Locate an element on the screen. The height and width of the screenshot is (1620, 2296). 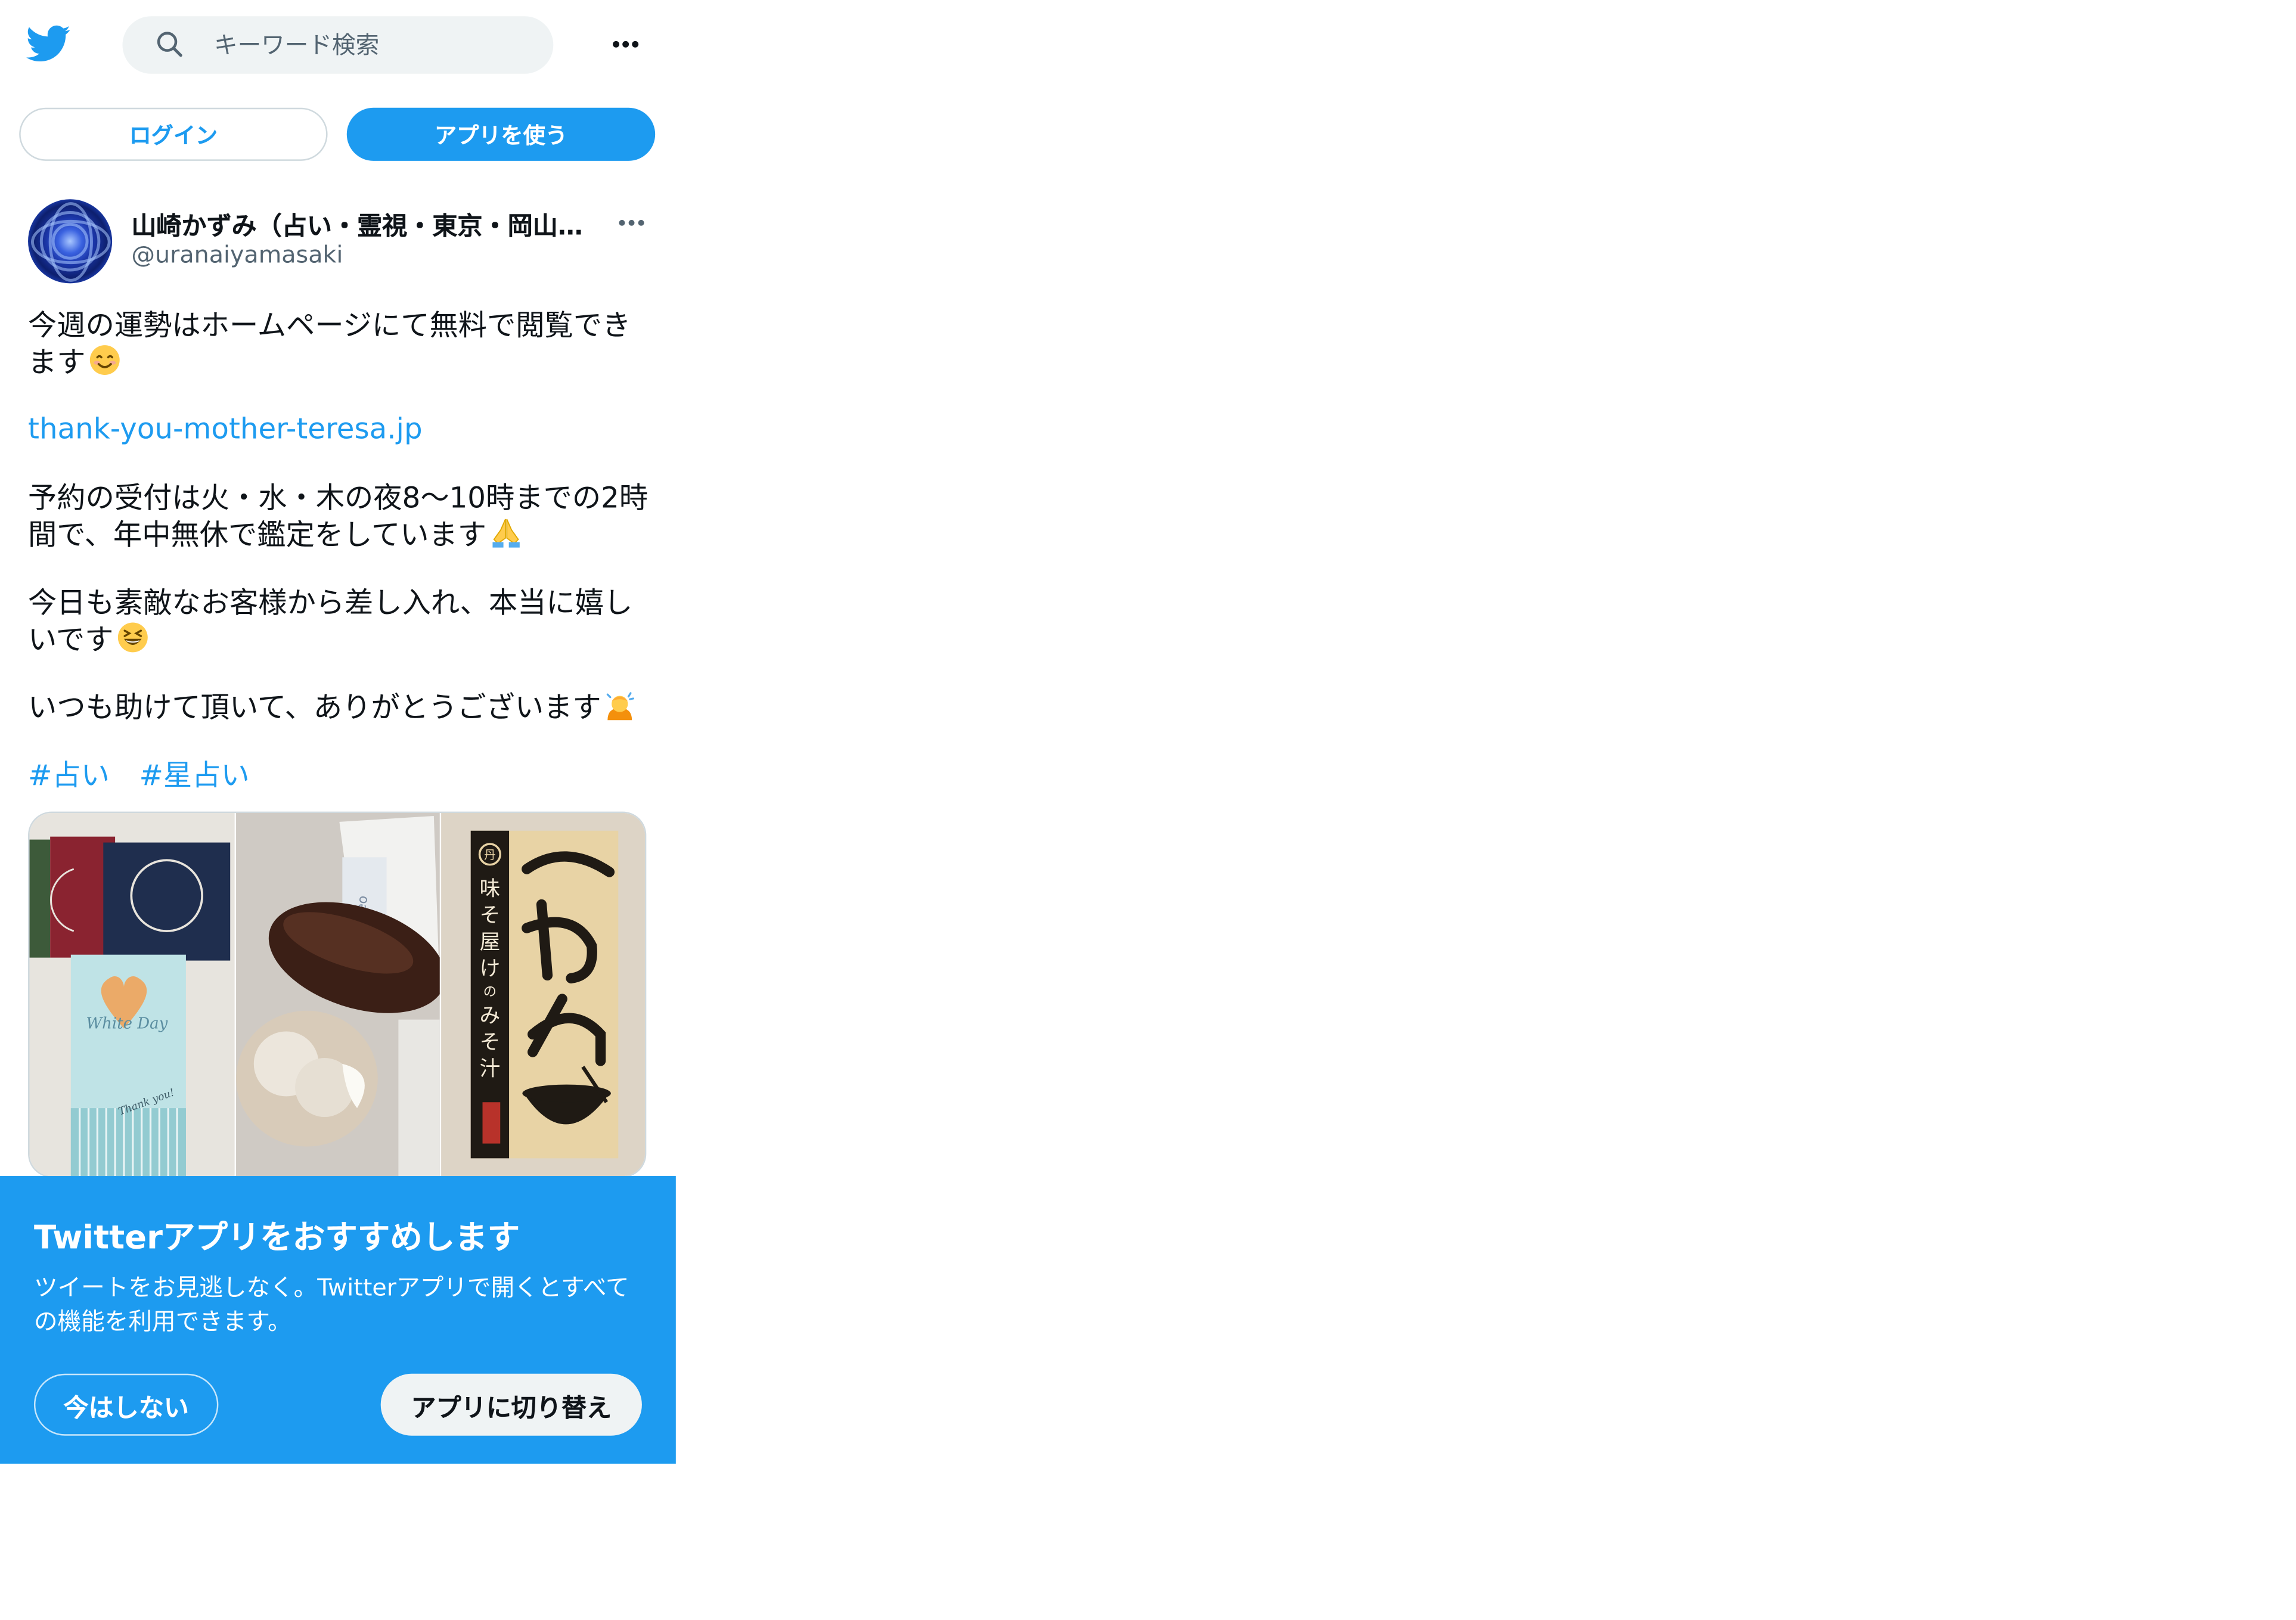
search-box is located at coordinates (338, 45).